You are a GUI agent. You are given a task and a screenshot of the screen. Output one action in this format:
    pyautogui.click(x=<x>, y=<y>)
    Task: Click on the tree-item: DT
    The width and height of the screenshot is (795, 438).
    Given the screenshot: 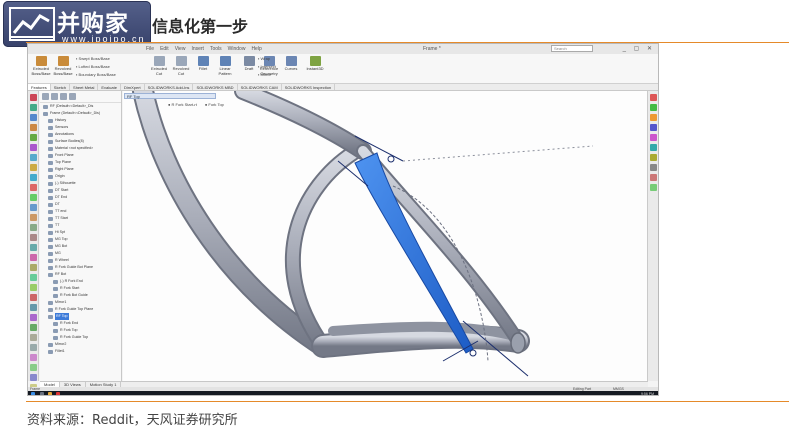 What is the action you would take?
    pyautogui.click(x=80, y=204)
    